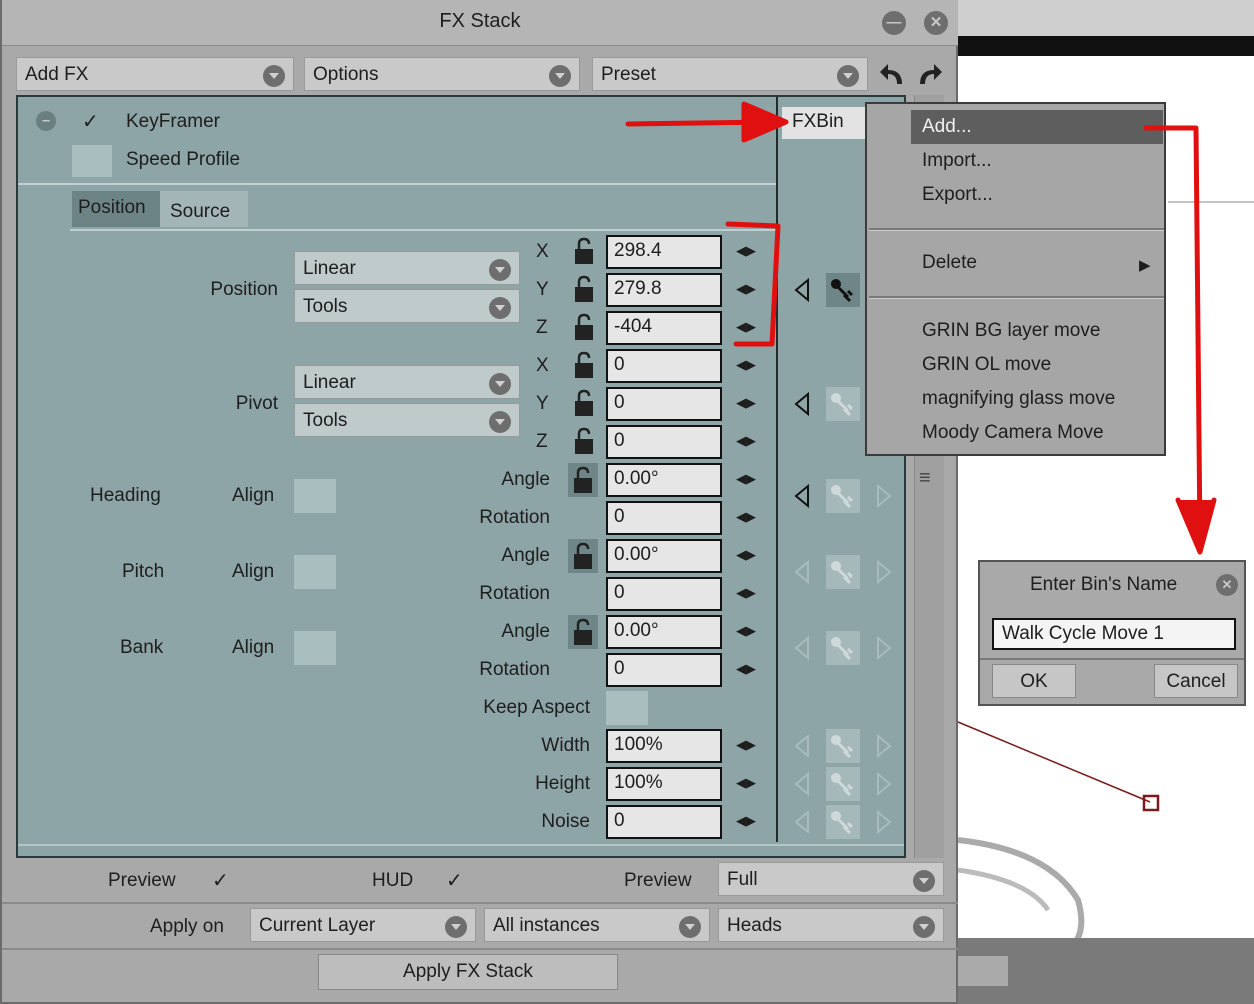 The width and height of the screenshot is (1254, 1004). What do you see at coordinates (664, 404) in the screenshot?
I see `pivot-y-field: 0` at bounding box center [664, 404].